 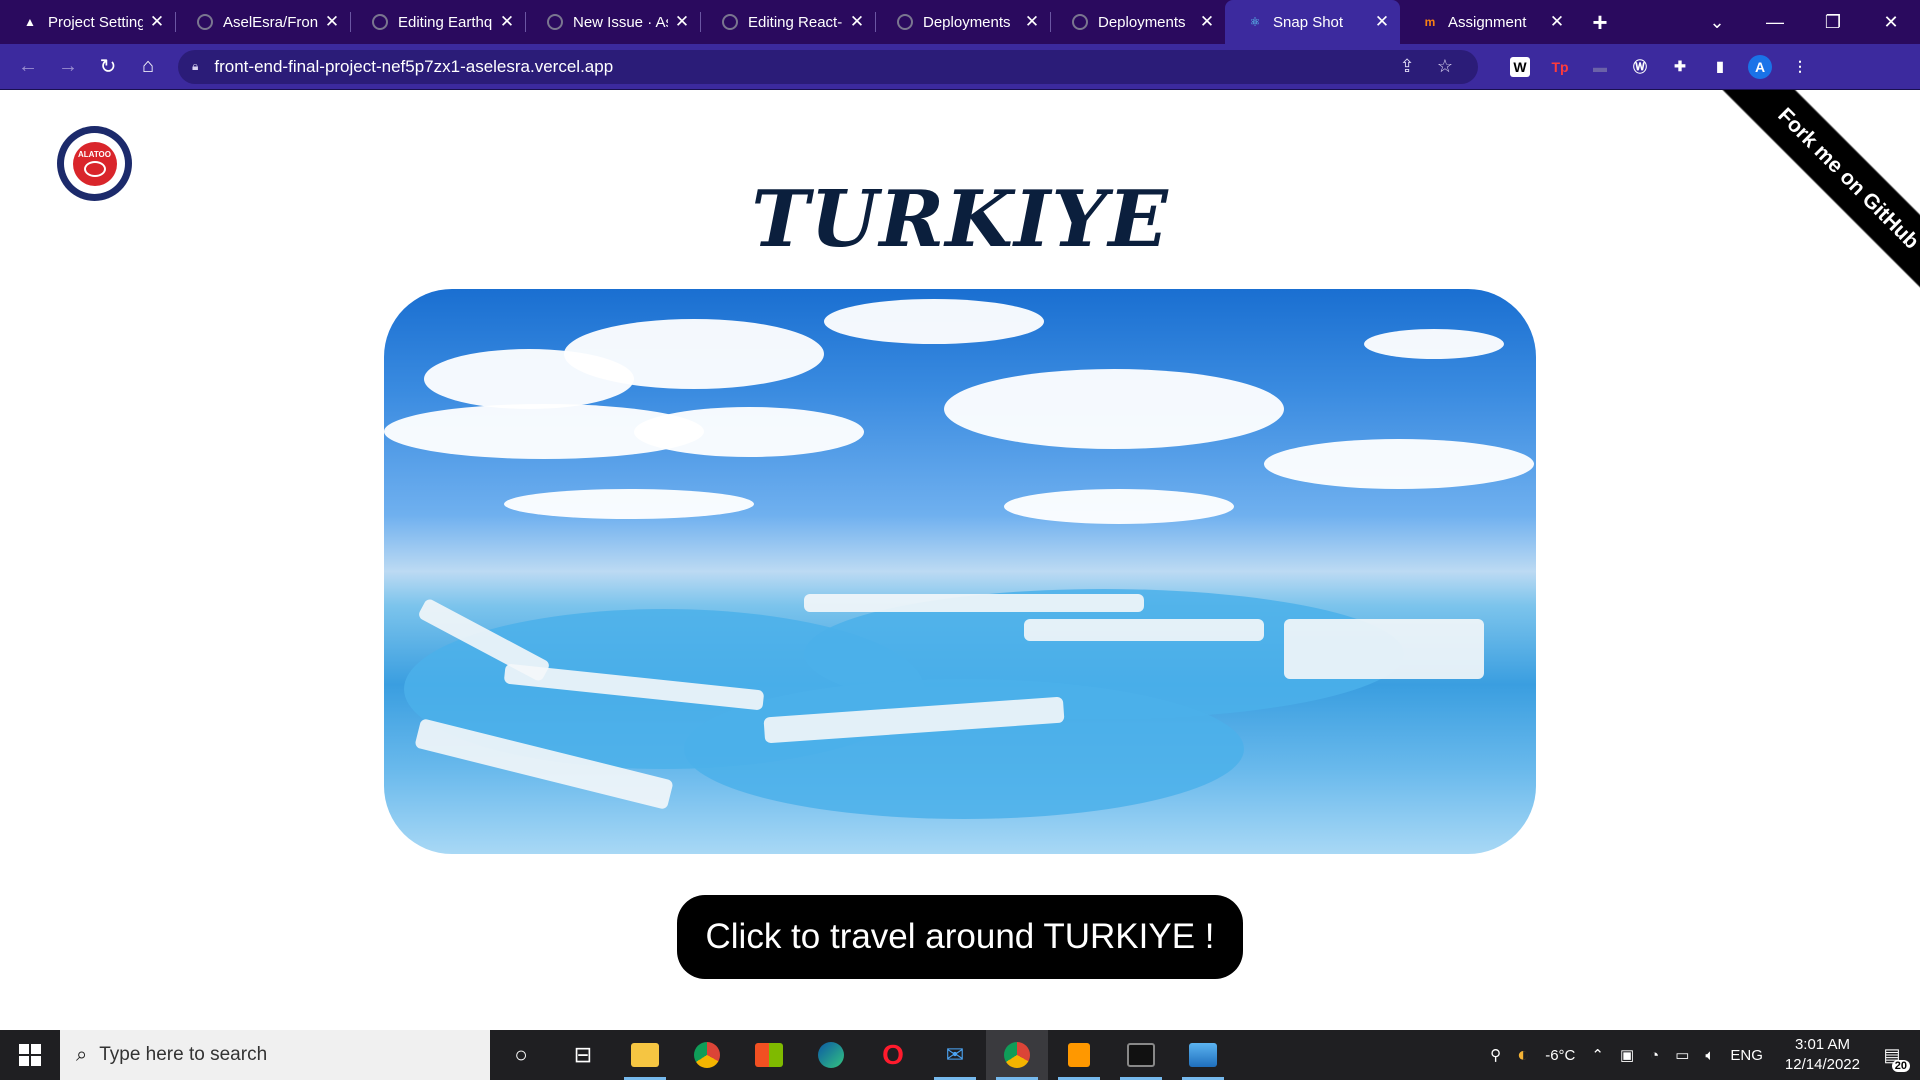 I want to click on clock-time: 3:01 AM, so click(x=1822, y=1044).